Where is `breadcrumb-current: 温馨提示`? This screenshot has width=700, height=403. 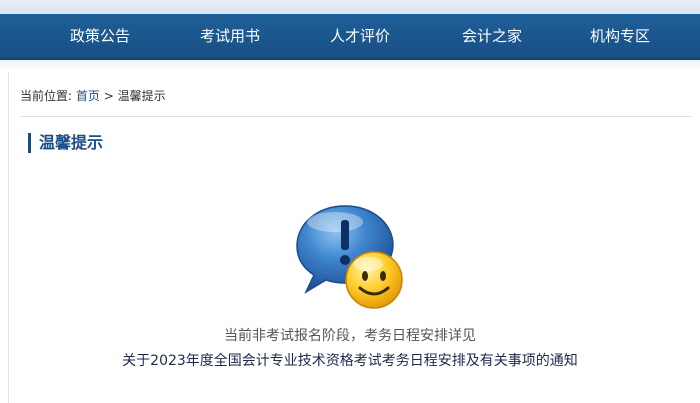 breadcrumb-current: 温馨提示 is located at coordinates (141, 96).